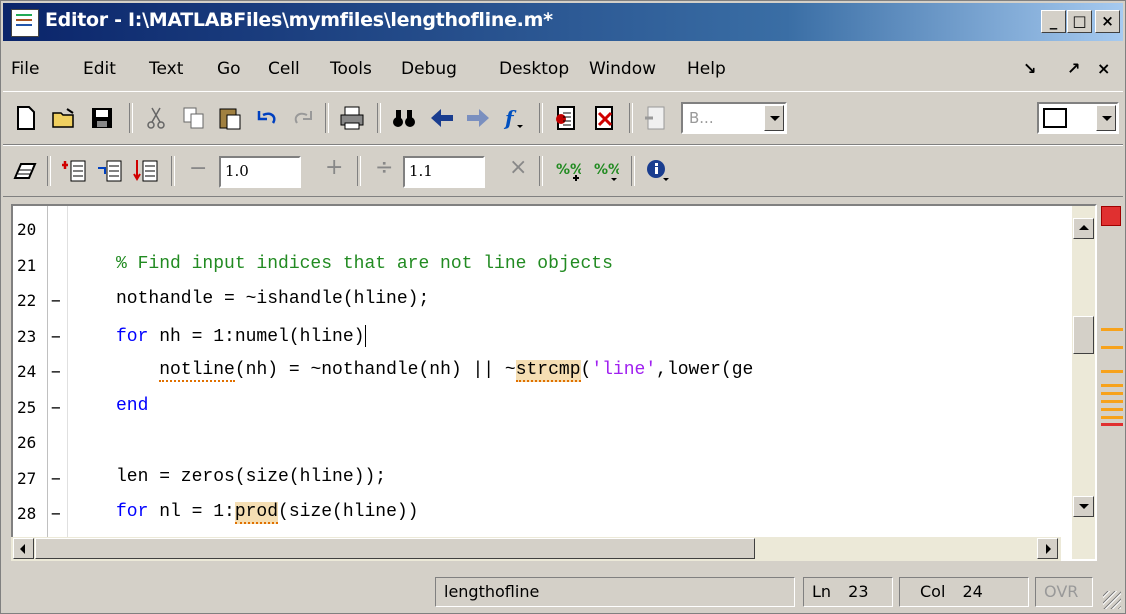 The height and width of the screenshot is (614, 1126). Describe the element at coordinates (267, 513) in the screenshot. I see `code-line: for nl = 1:prod(size(hline))` at that location.